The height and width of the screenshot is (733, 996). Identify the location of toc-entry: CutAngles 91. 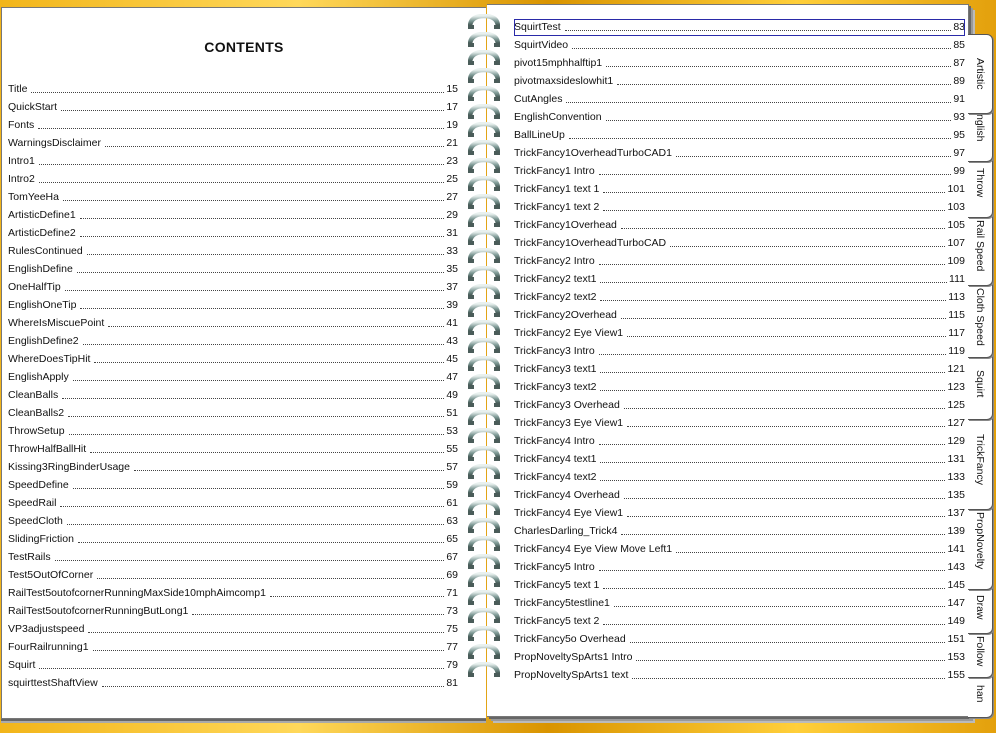
(739, 99).